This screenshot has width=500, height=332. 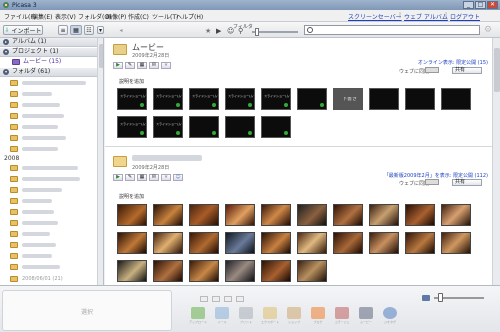 I want to click on filter-video-icon: ▶, so click(x=218, y=31).